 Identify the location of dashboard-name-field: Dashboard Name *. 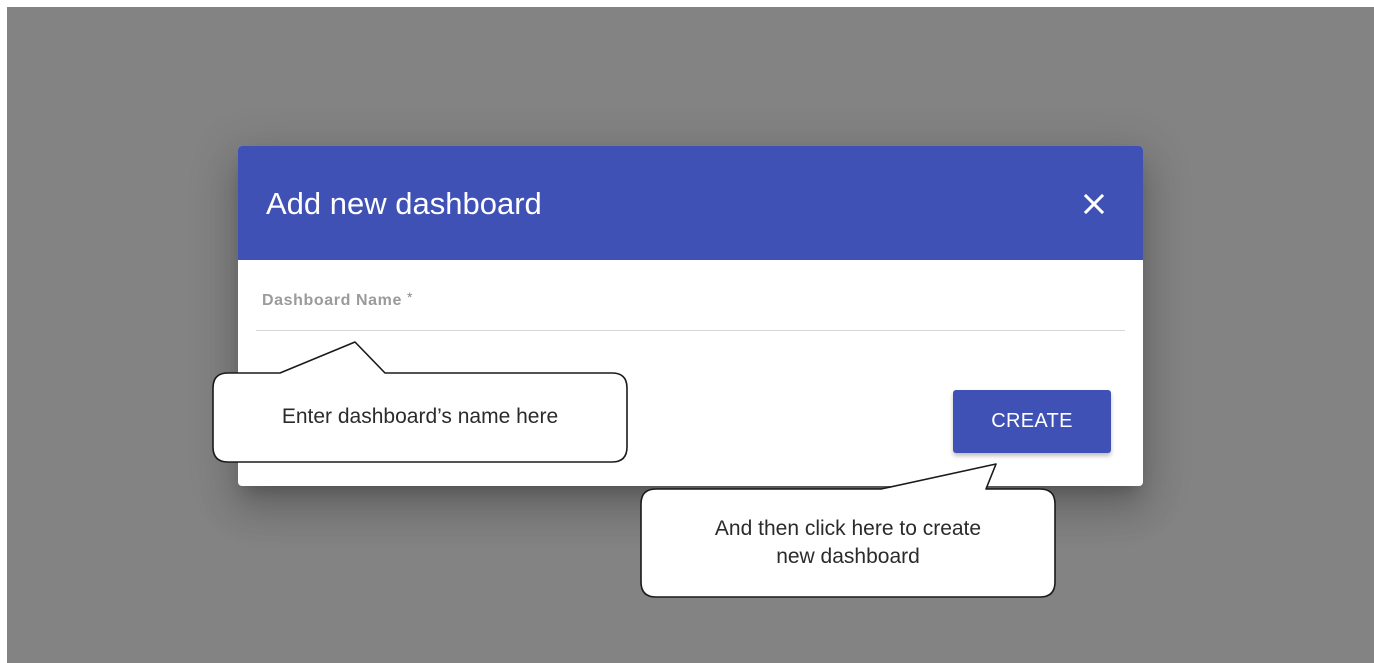
(692, 306).